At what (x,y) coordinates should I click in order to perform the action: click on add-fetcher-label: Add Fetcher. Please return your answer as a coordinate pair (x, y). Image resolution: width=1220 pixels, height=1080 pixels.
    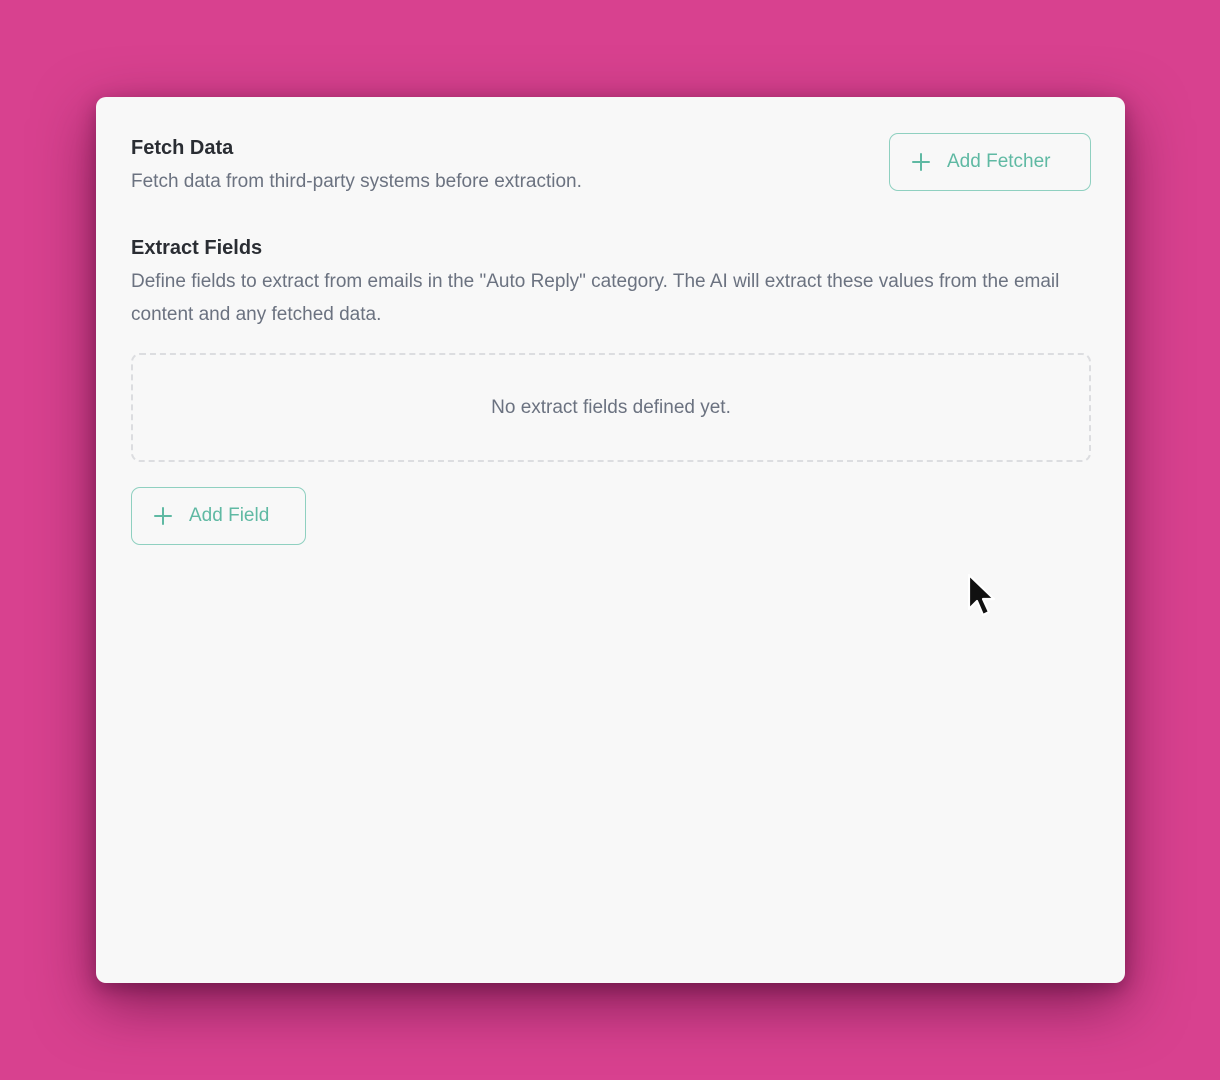
    Looking at the image, I should click on (999, 161).